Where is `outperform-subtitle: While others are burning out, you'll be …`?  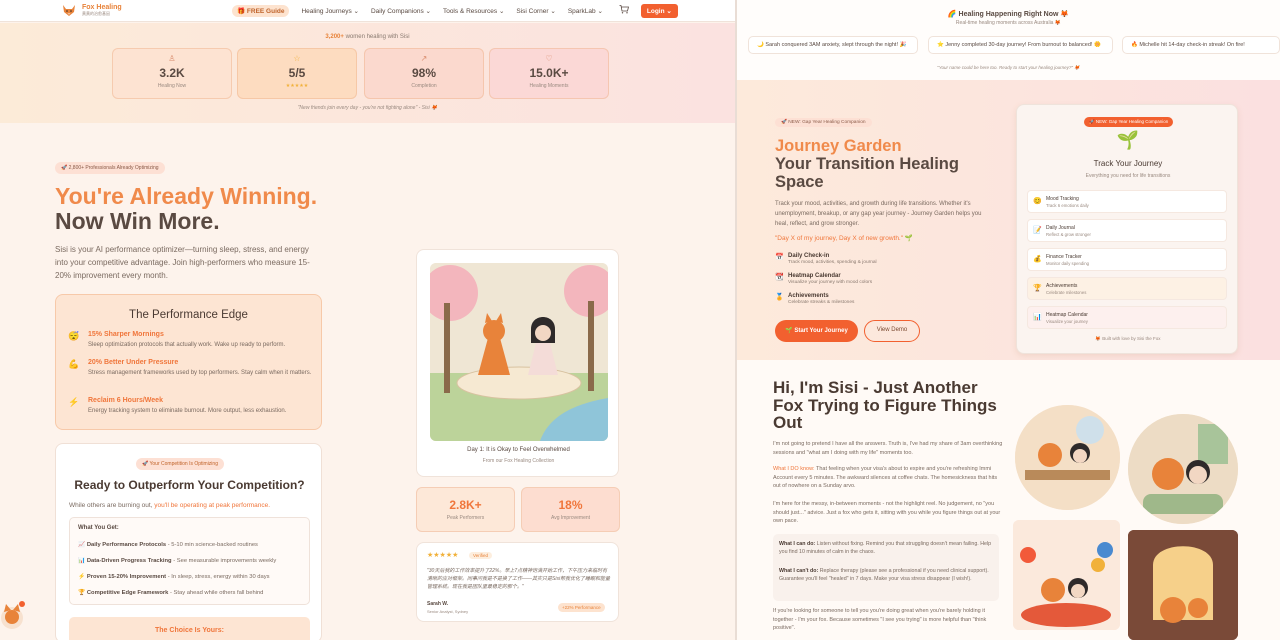
outperform-subtitle: While others are burning out, you'll be … is located at coordinates (169, 505).